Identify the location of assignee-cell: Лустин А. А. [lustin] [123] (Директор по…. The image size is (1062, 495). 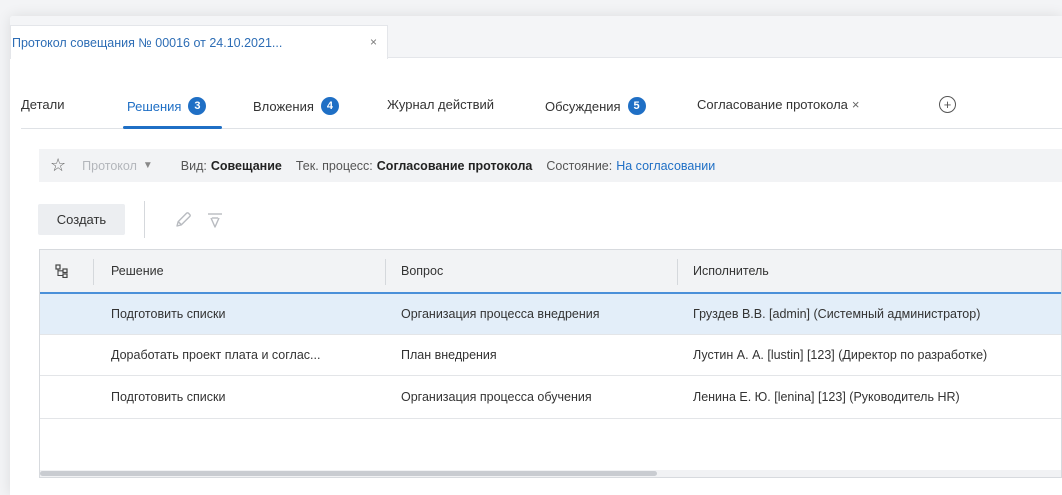
(840, 355).